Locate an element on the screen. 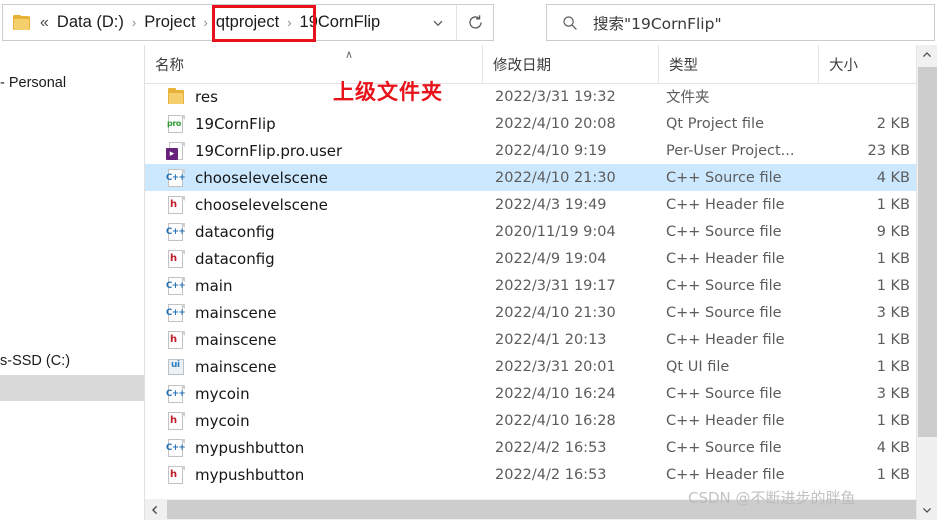 This screenshot has width=937, height=520. file-name-cell: pro 19CornFlip is located at coordinates (210, 123).